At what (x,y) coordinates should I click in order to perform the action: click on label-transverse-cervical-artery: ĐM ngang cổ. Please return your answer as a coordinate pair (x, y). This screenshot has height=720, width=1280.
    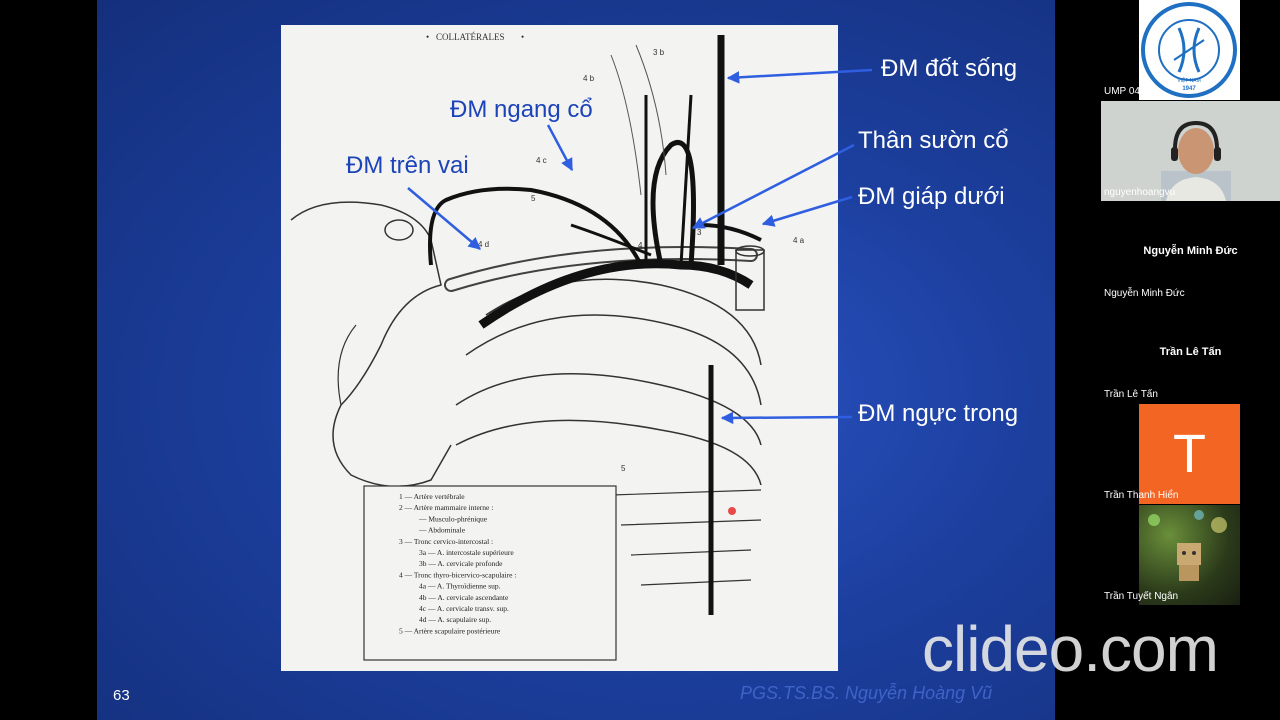
    Looking at the image, I should click on (521, 109).